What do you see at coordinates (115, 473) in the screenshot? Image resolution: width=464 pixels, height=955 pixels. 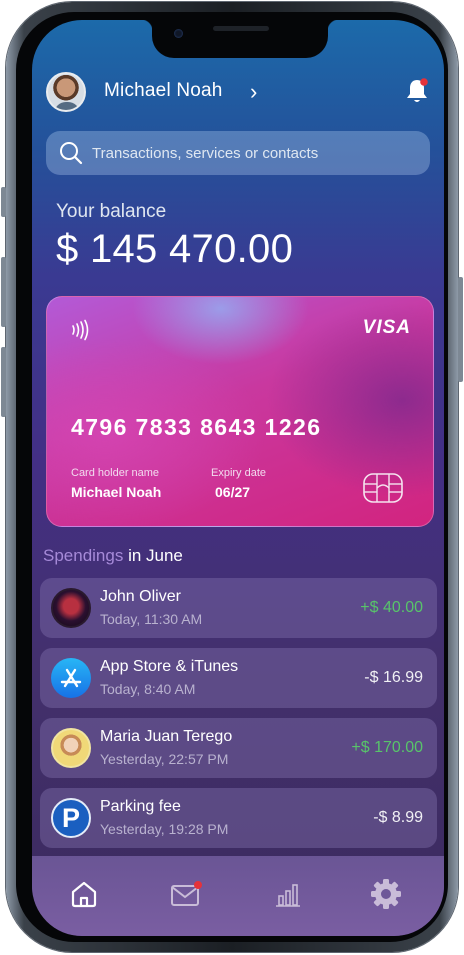 I see `card-holder-label: Card holder name` at bounding box center [115, 473].